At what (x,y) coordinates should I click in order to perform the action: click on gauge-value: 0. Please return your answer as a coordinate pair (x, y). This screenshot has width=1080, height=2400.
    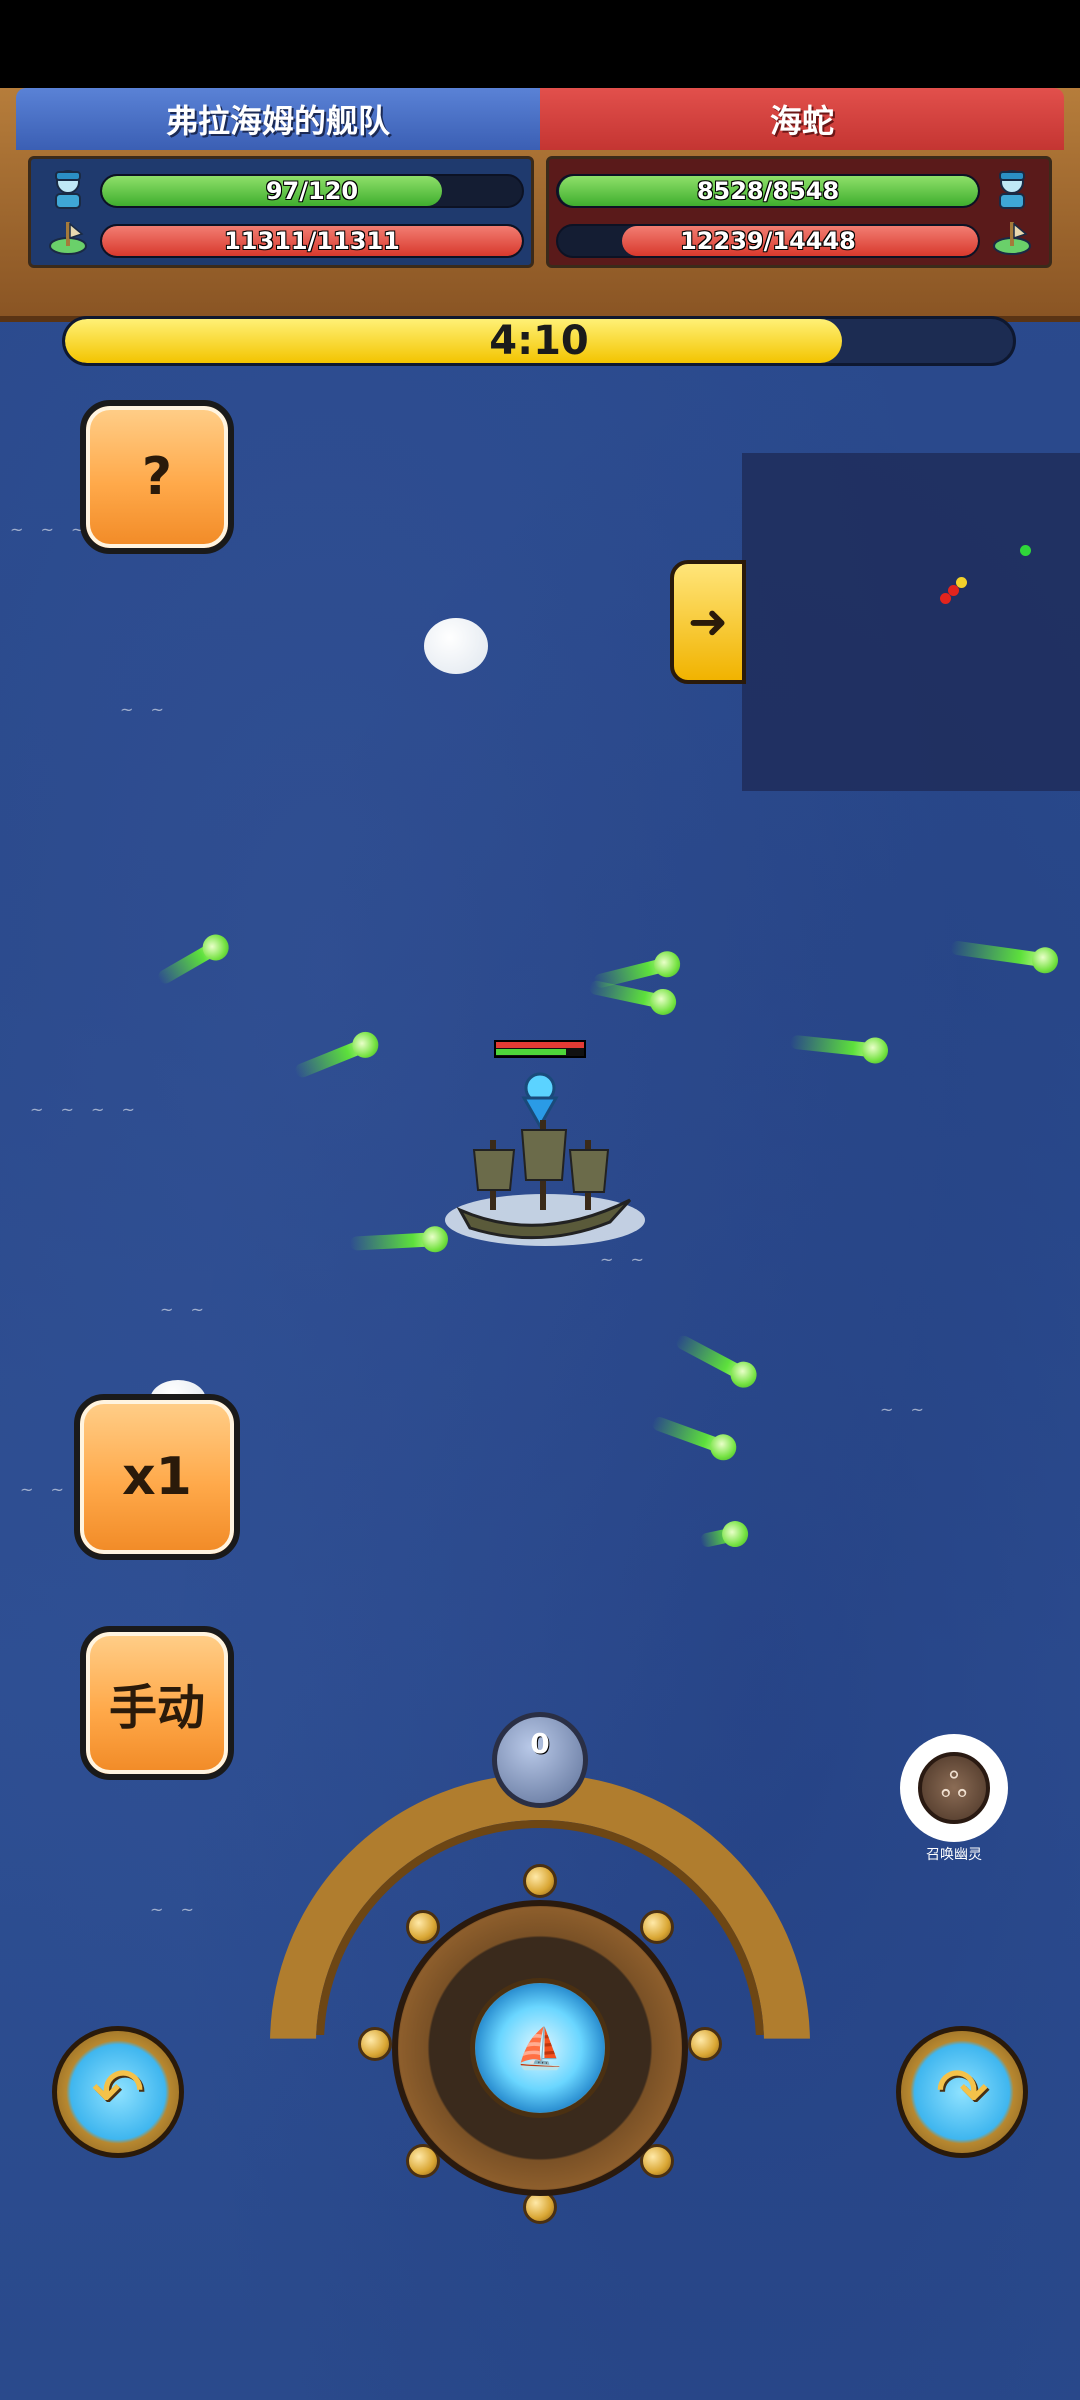
    Looking at the image, I should click on (540, 1743).